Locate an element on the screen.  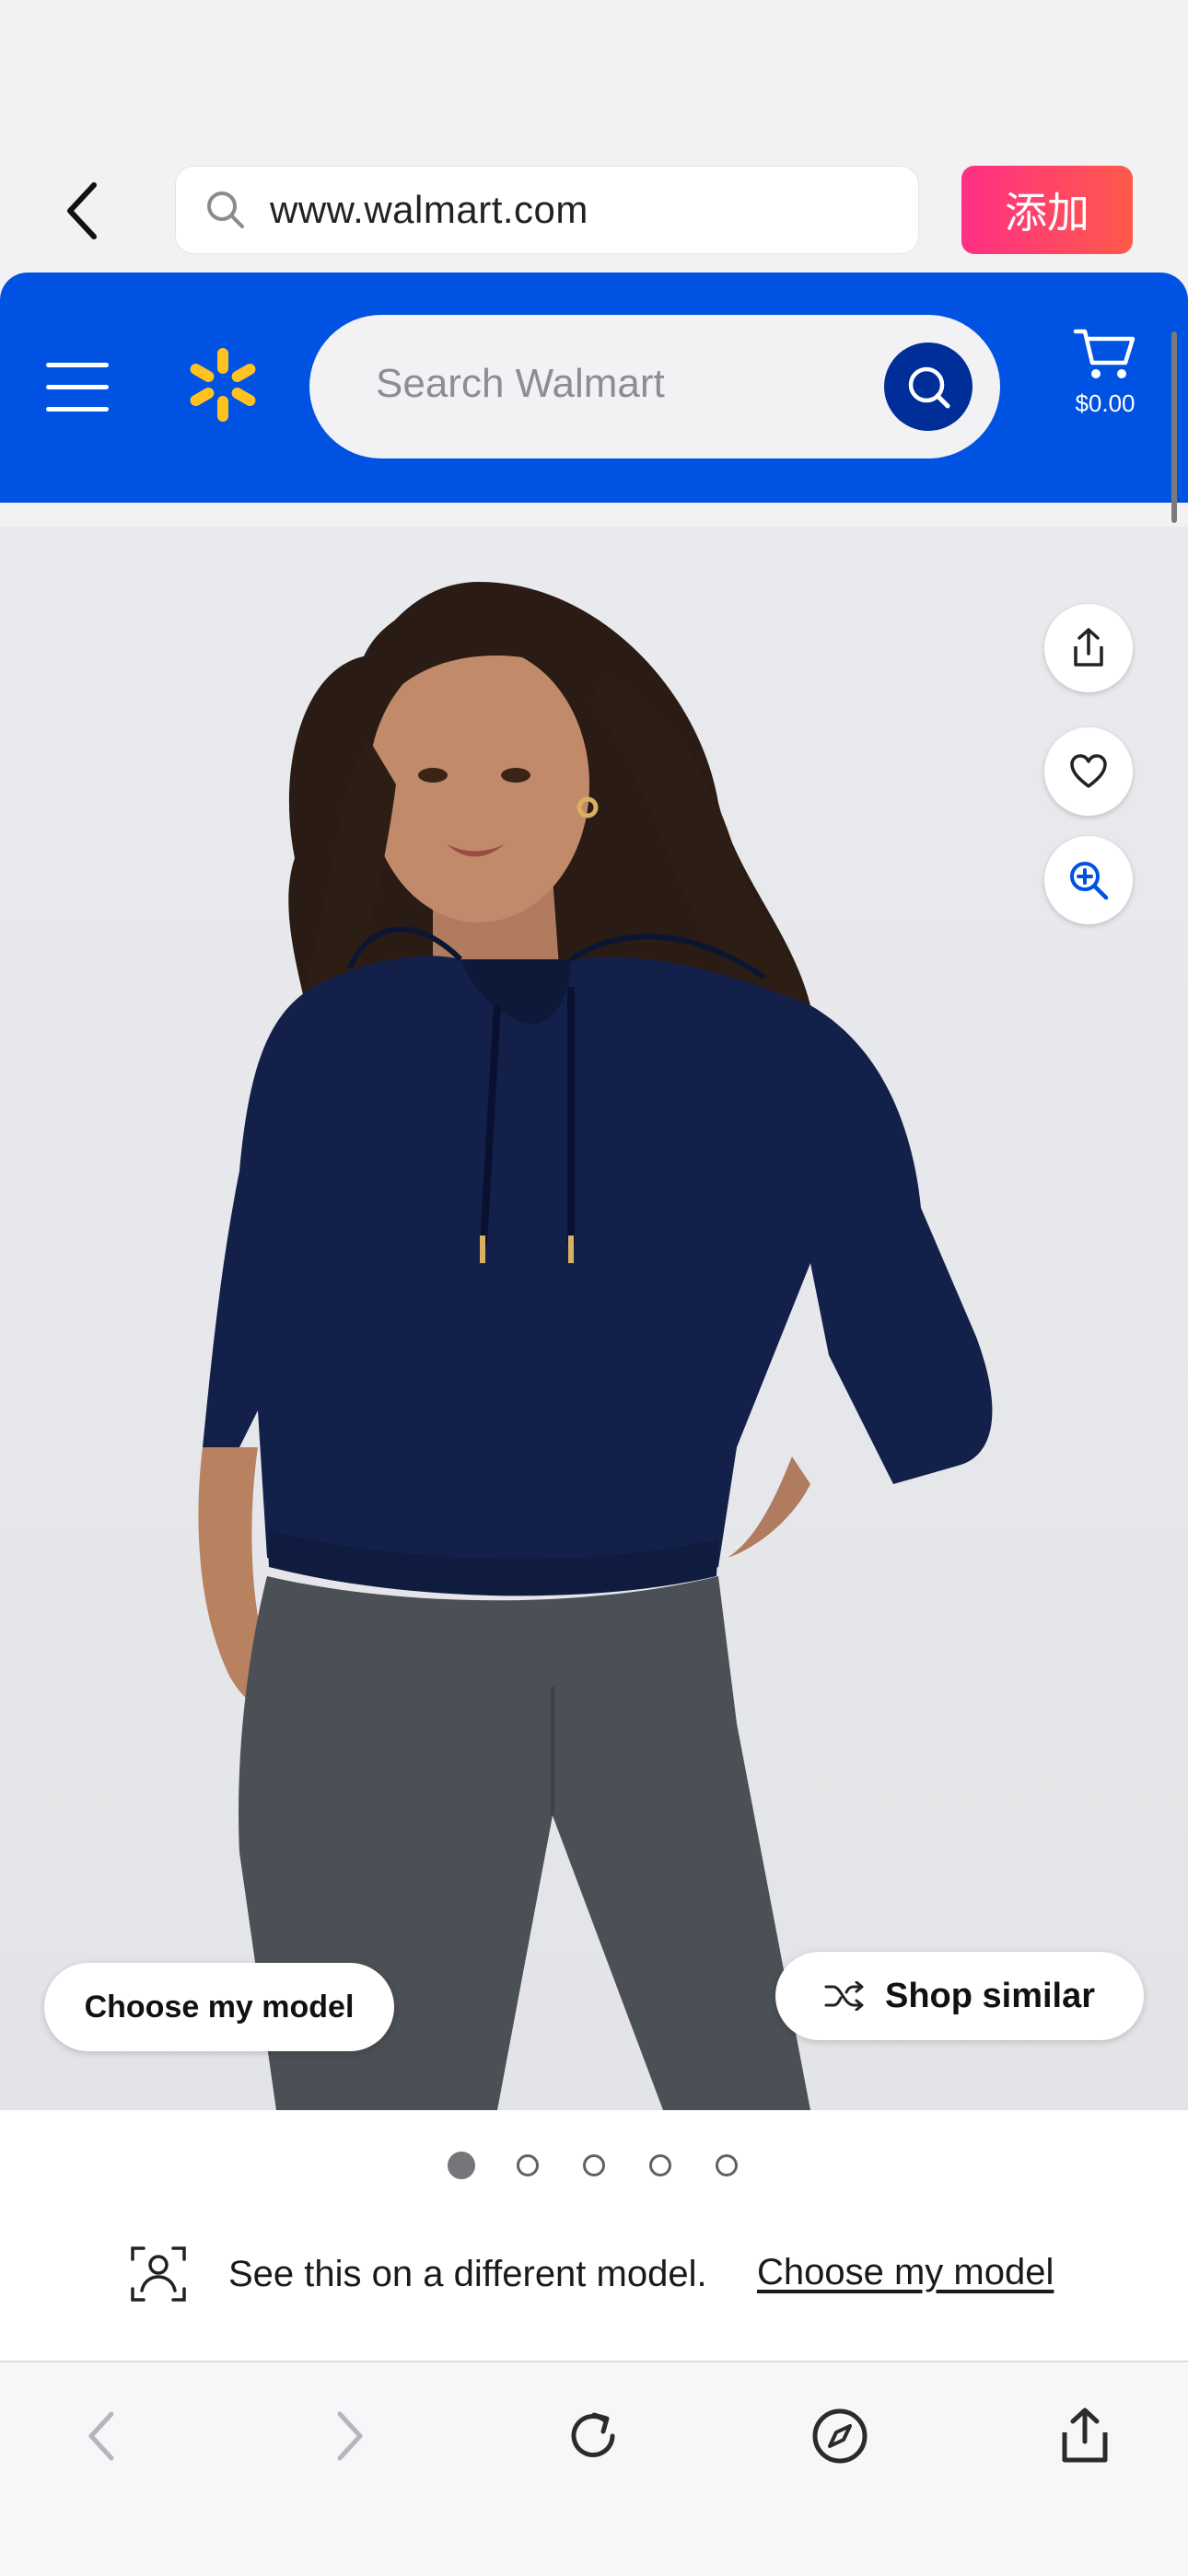
cart-icon is located at coordinates (1104, 353).